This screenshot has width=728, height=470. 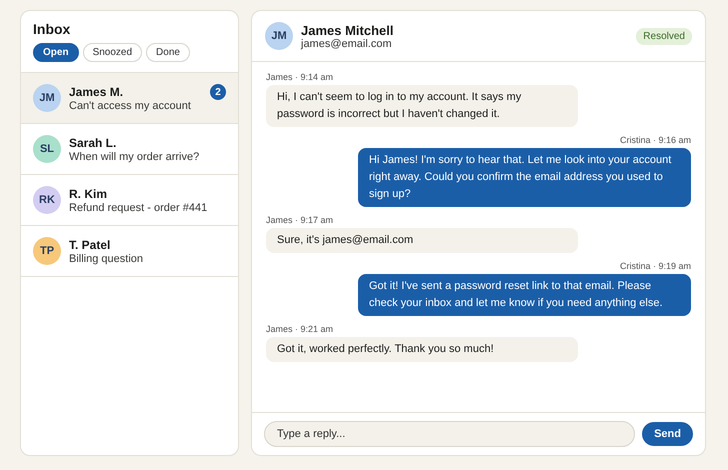 What do you see at coordinates (134, 156) in the screenshot?
I see `message-preview: When will my order arrive?` at bounding box center [134, 156].